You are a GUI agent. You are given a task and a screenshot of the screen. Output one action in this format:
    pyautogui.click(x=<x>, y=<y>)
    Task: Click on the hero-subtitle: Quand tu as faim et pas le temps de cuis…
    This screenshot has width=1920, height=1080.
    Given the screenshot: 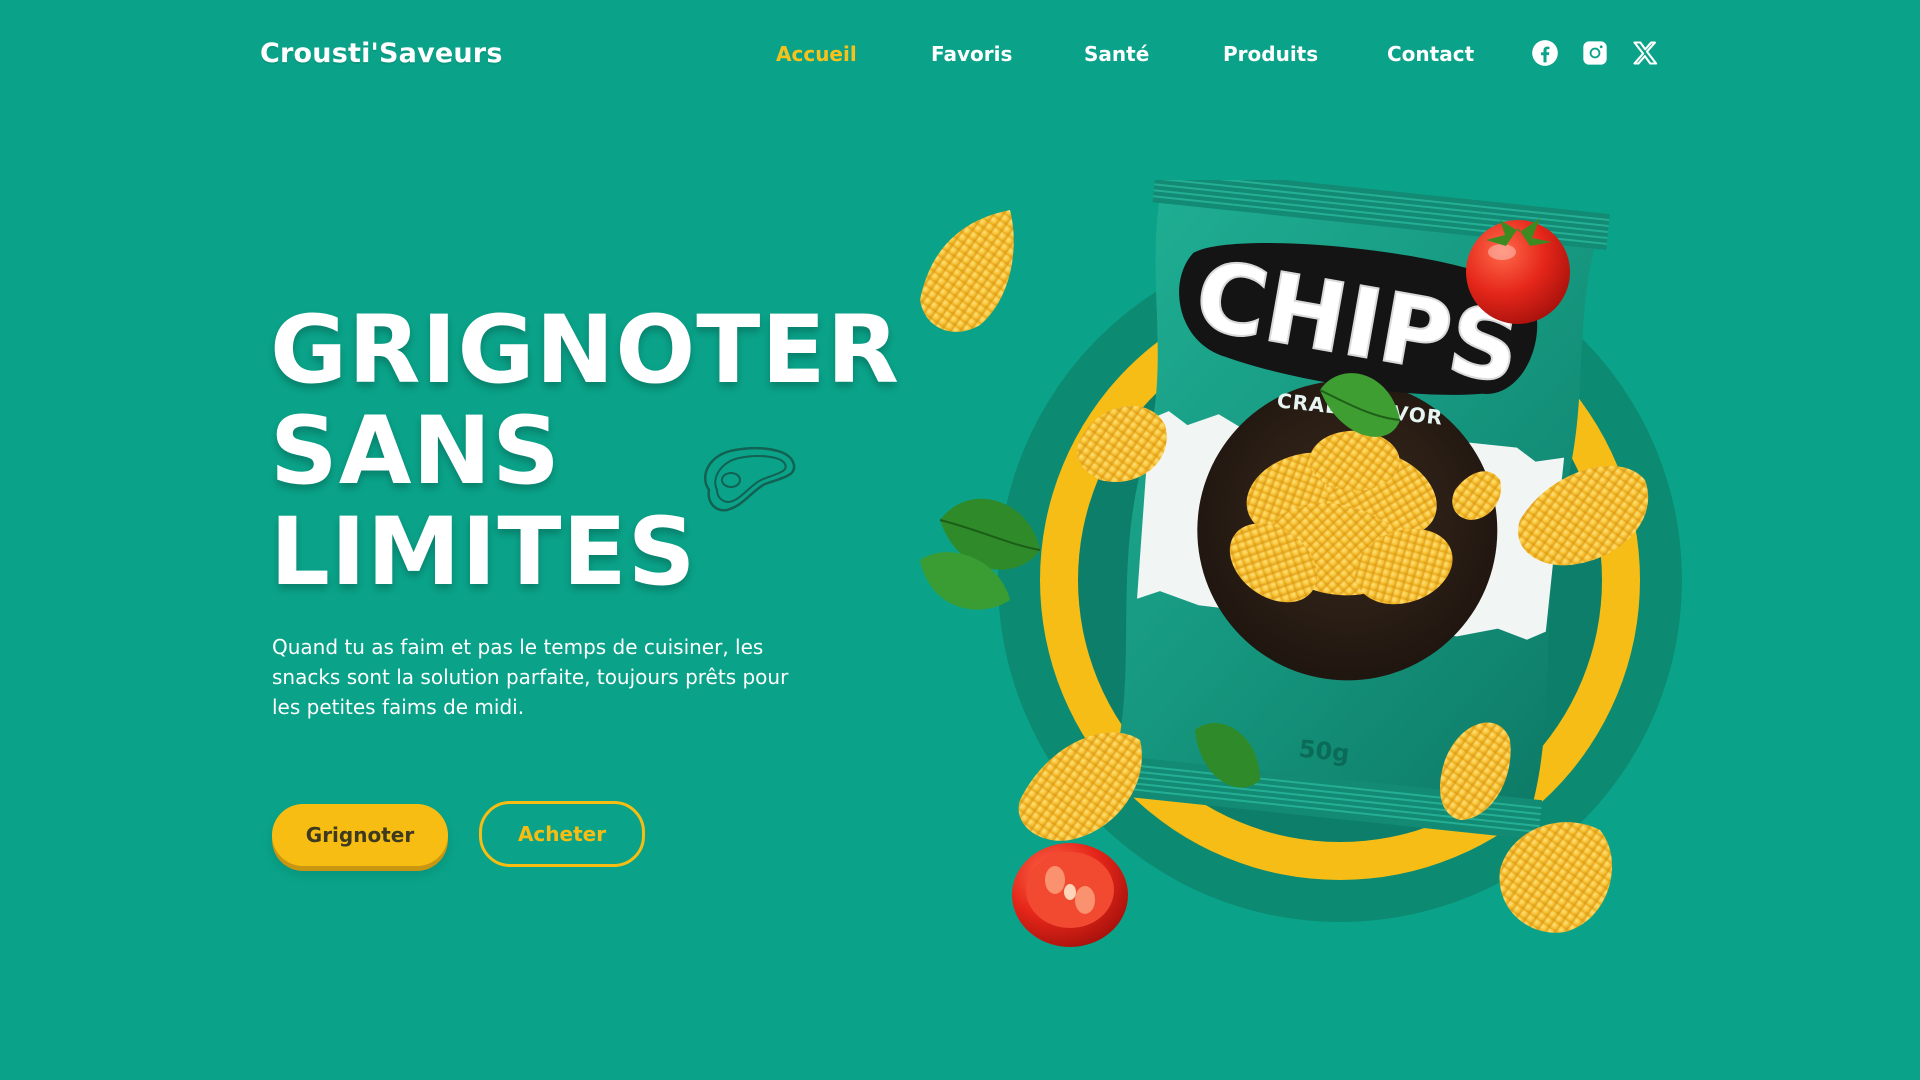 What is the action you would take?
    pyautogui.click(x=530, y=677)
    